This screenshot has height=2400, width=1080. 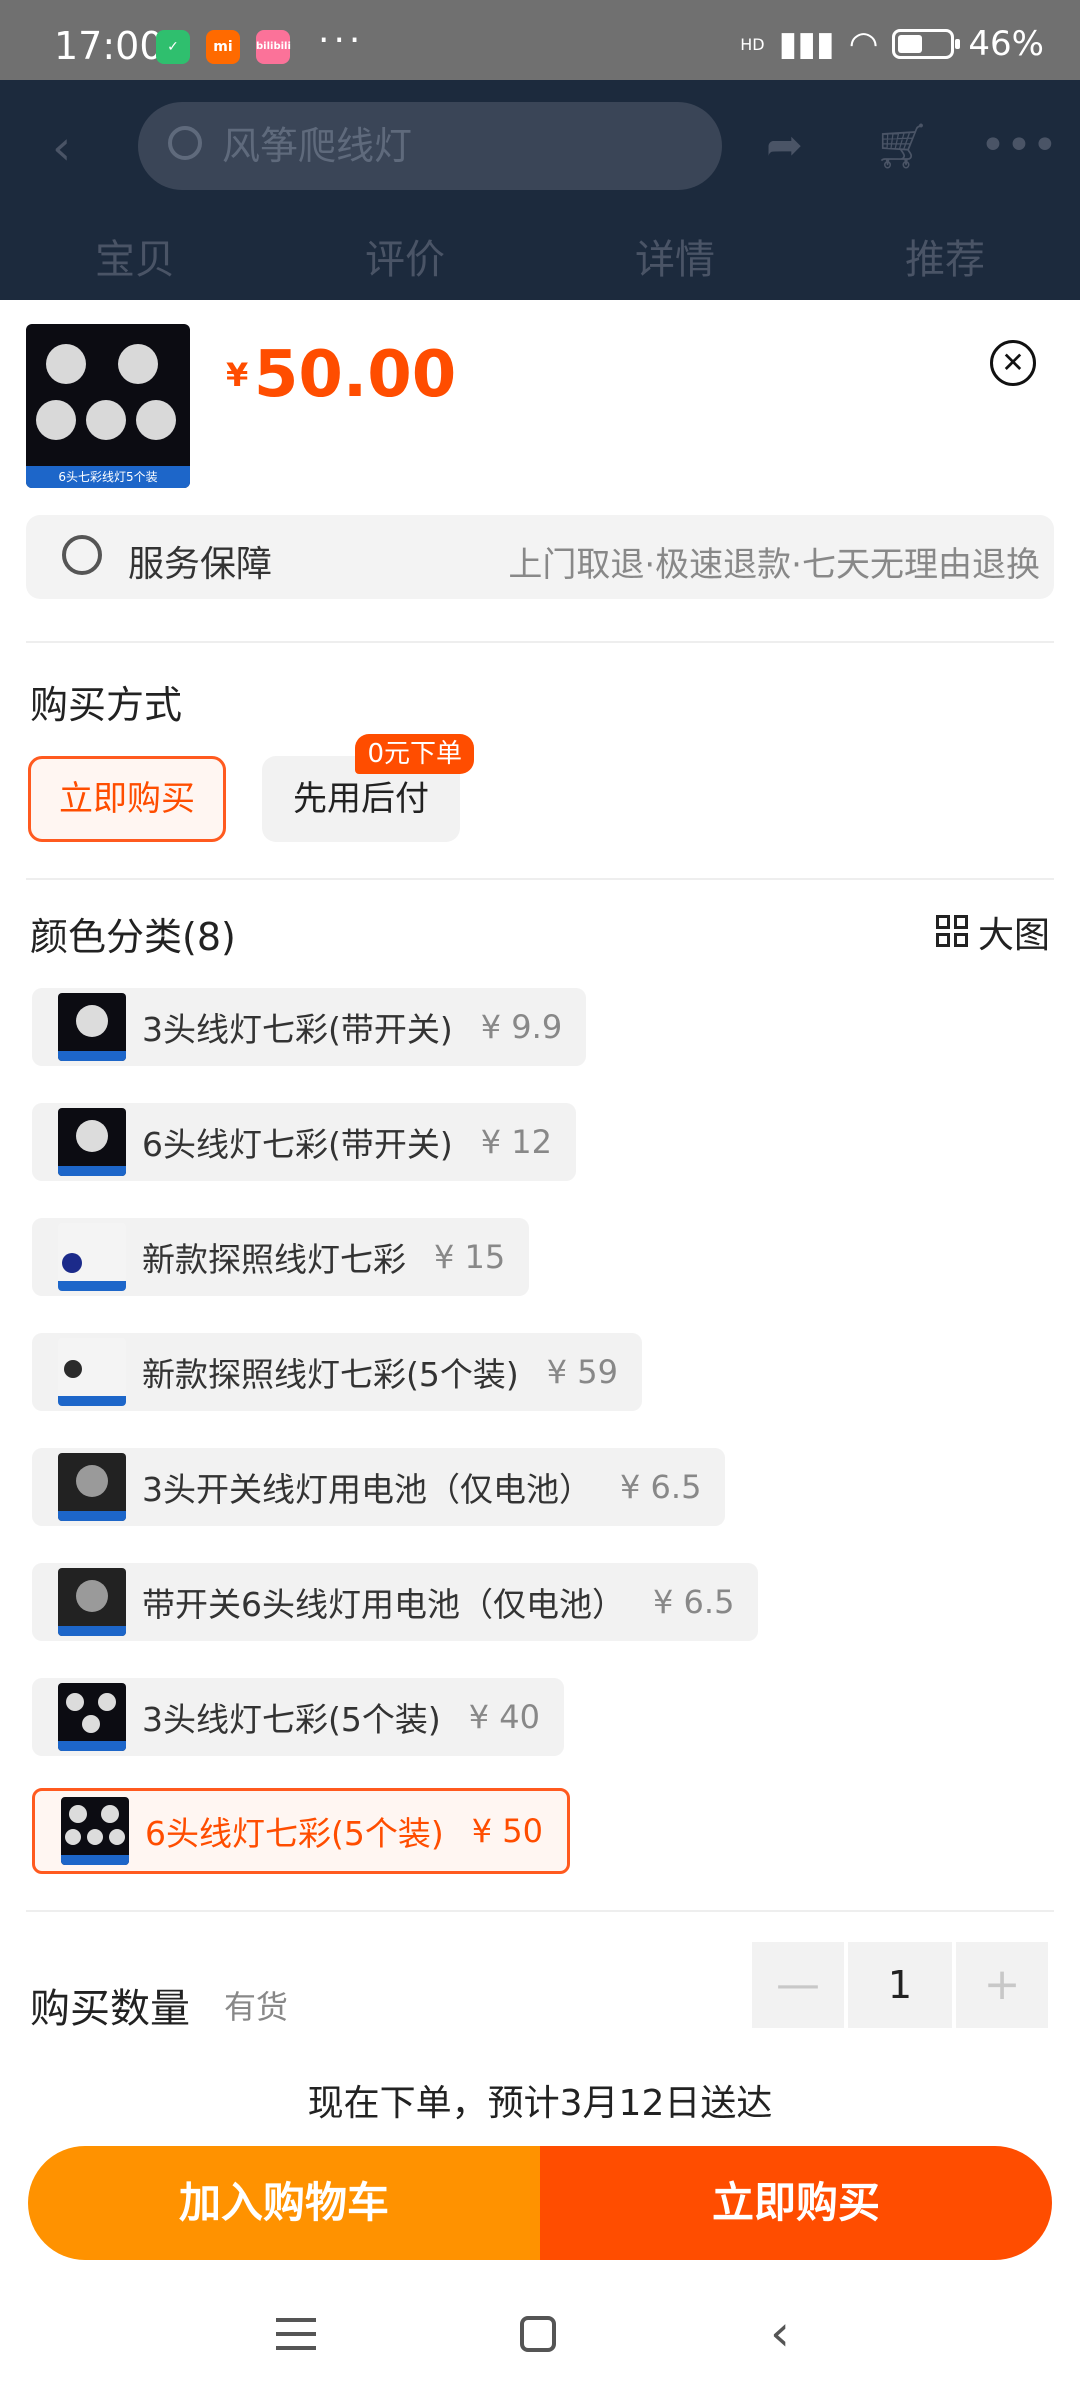 I want to click on more-icon: •••, so click(x=1019, y=145).